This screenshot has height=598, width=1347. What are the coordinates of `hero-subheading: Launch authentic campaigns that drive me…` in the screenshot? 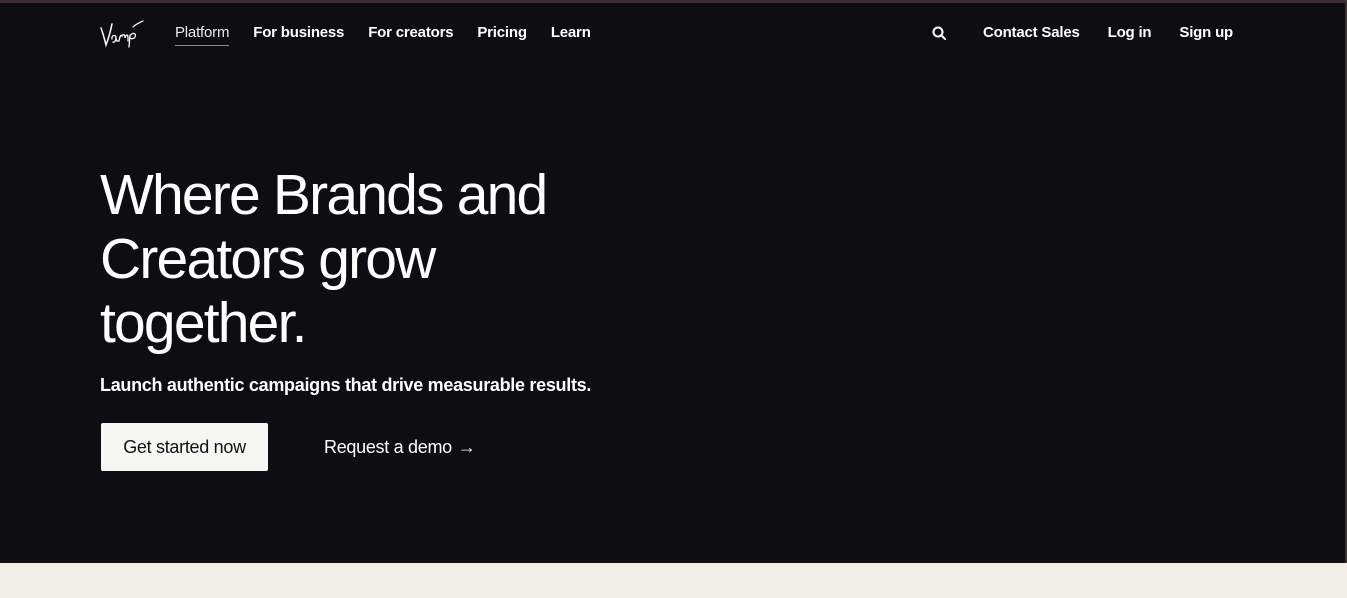 It's located at (346, 385).